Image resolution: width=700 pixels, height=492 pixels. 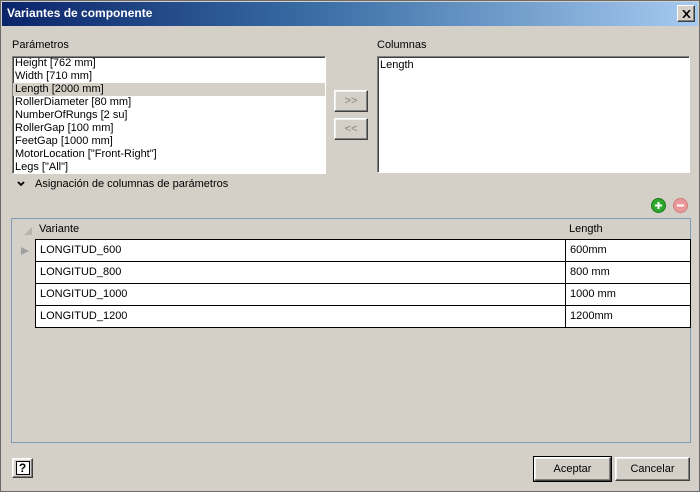 What do you see at coordinates (351, 101) in the screenshot?
I see `add-column-button: >>` at bounding box center [351, 101].